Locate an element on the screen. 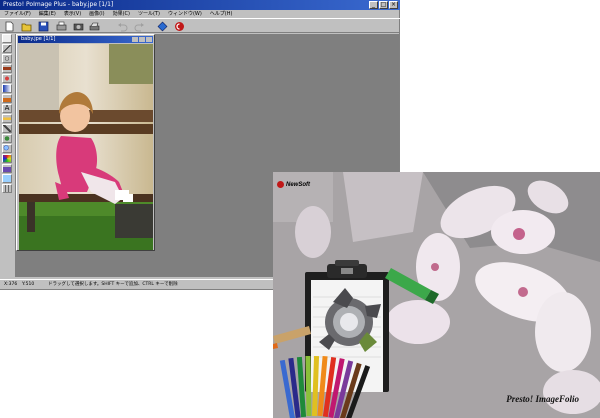 Image resolution: width=600 pixels, height=418 pixels. brush-icon is located at coordinates (7, 68).